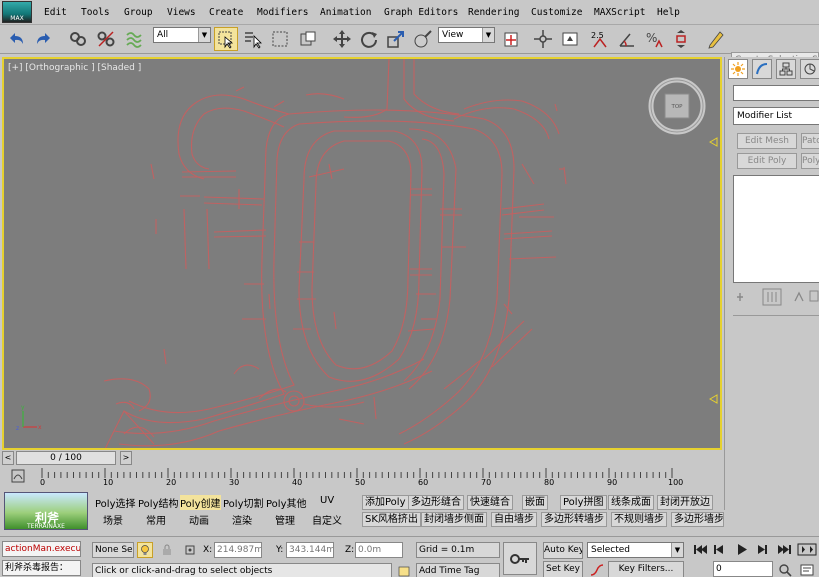 This screenshot has height=577, width=819. What do you see at coordinates (718, 549) in the screenshot?
I see `previous-frame-icon` at bounding box center [718, 549].